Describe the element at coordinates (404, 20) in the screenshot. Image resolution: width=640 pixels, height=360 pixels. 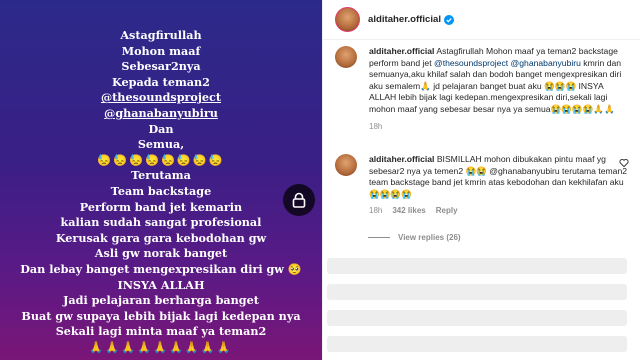
I see `header-username: alditaher.official` at that location.